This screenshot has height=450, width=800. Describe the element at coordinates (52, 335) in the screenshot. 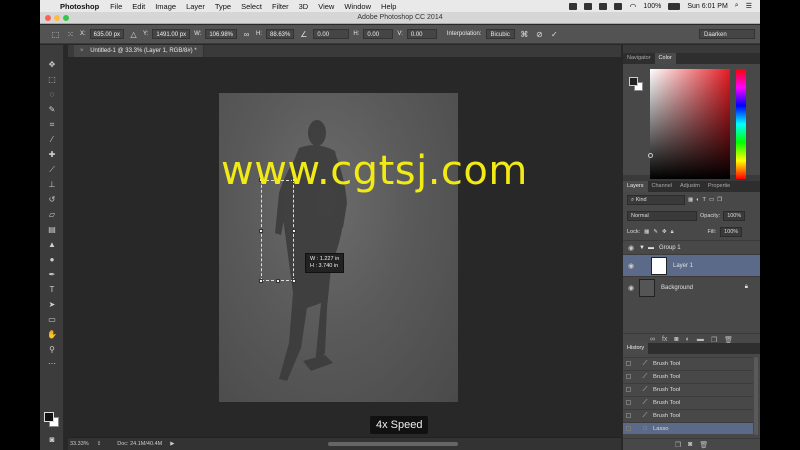

I see `hand-tool-icon: ✋` at that location.